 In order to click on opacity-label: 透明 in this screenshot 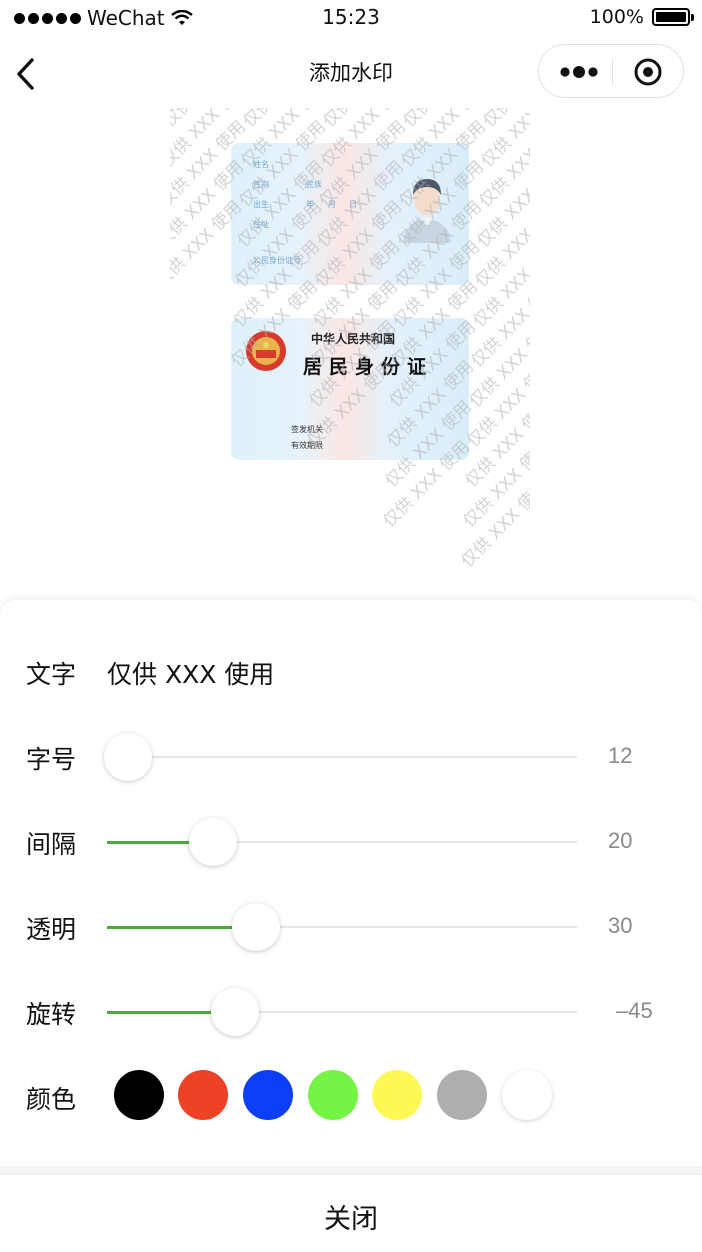, I will do `click(51, 929)`.